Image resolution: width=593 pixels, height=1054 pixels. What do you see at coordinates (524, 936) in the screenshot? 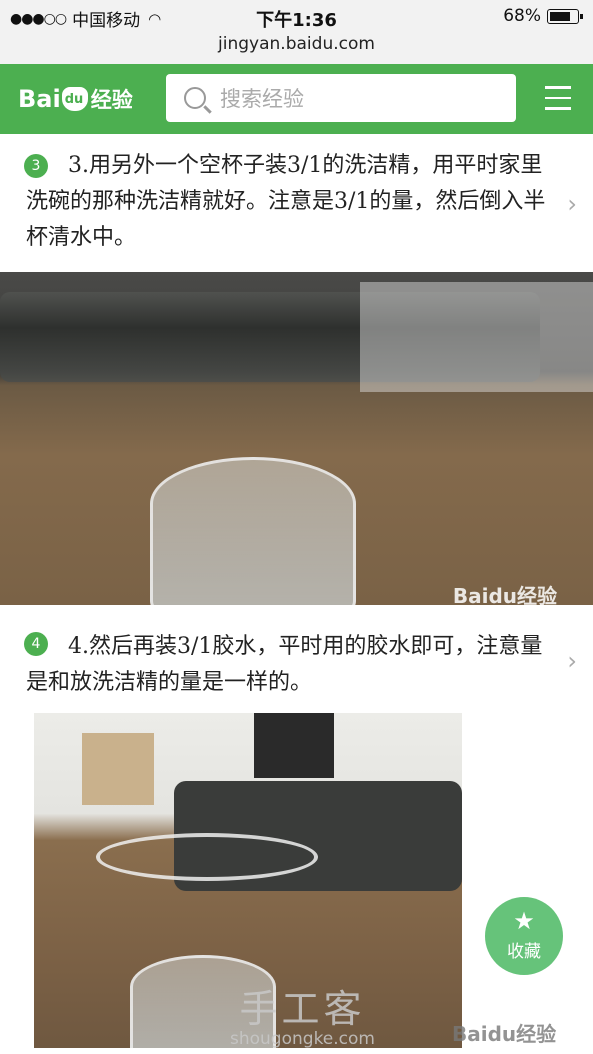
I see `collect-button: ★ 收藏` at bounding box center [524, 936].